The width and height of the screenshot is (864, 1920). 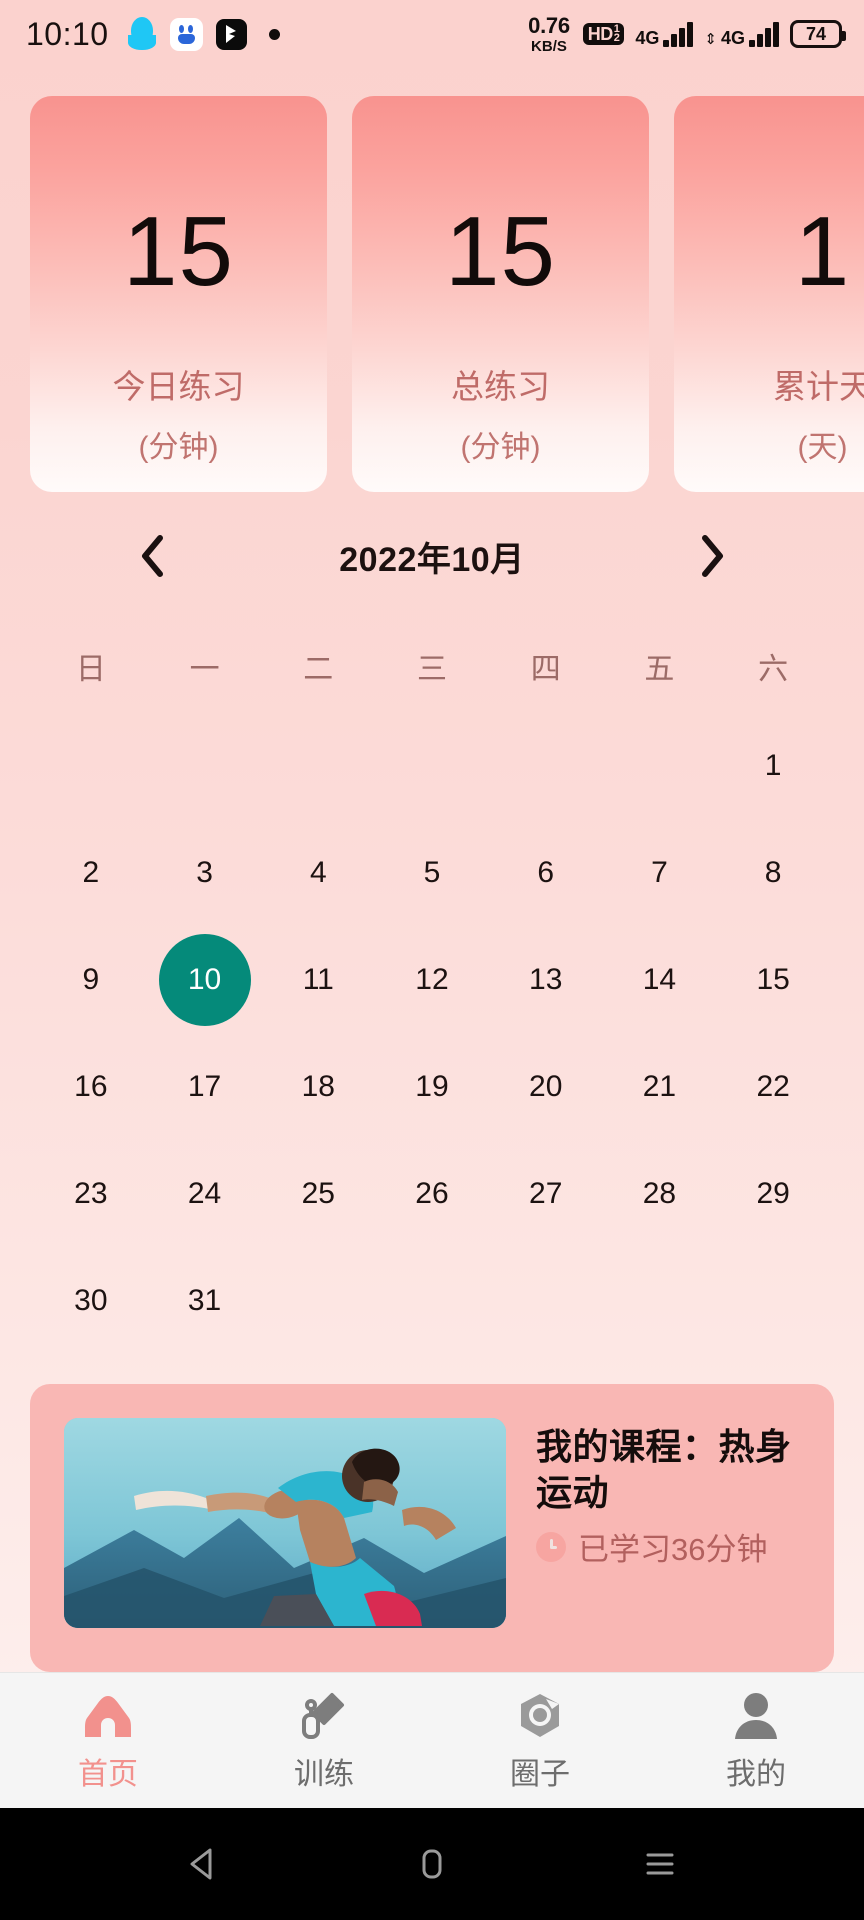 I want to click on calendar-day-5: 5, so click(x=432, y=872).